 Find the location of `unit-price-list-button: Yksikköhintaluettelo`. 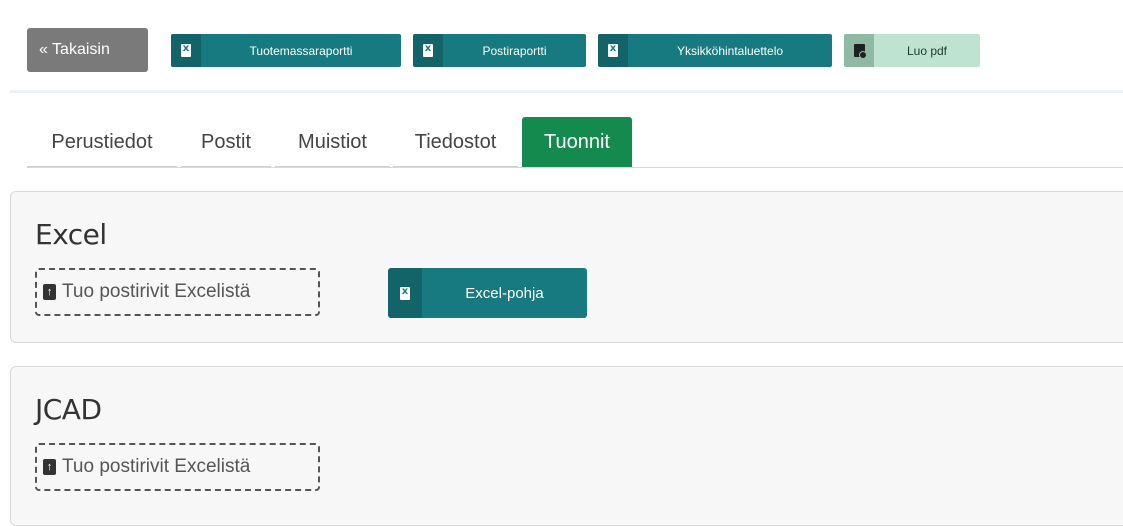

unit-price-list-button: Yksikköhintaluettelo is located at coordinates (715, 50).